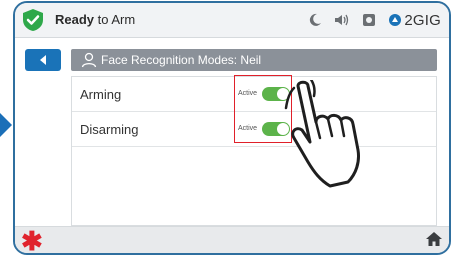 Image resolution: width=456 pixels, height=258 pixels. Describe the element at coordinates (369, 20) in the screenshot. I see `camera-icon` at that location.